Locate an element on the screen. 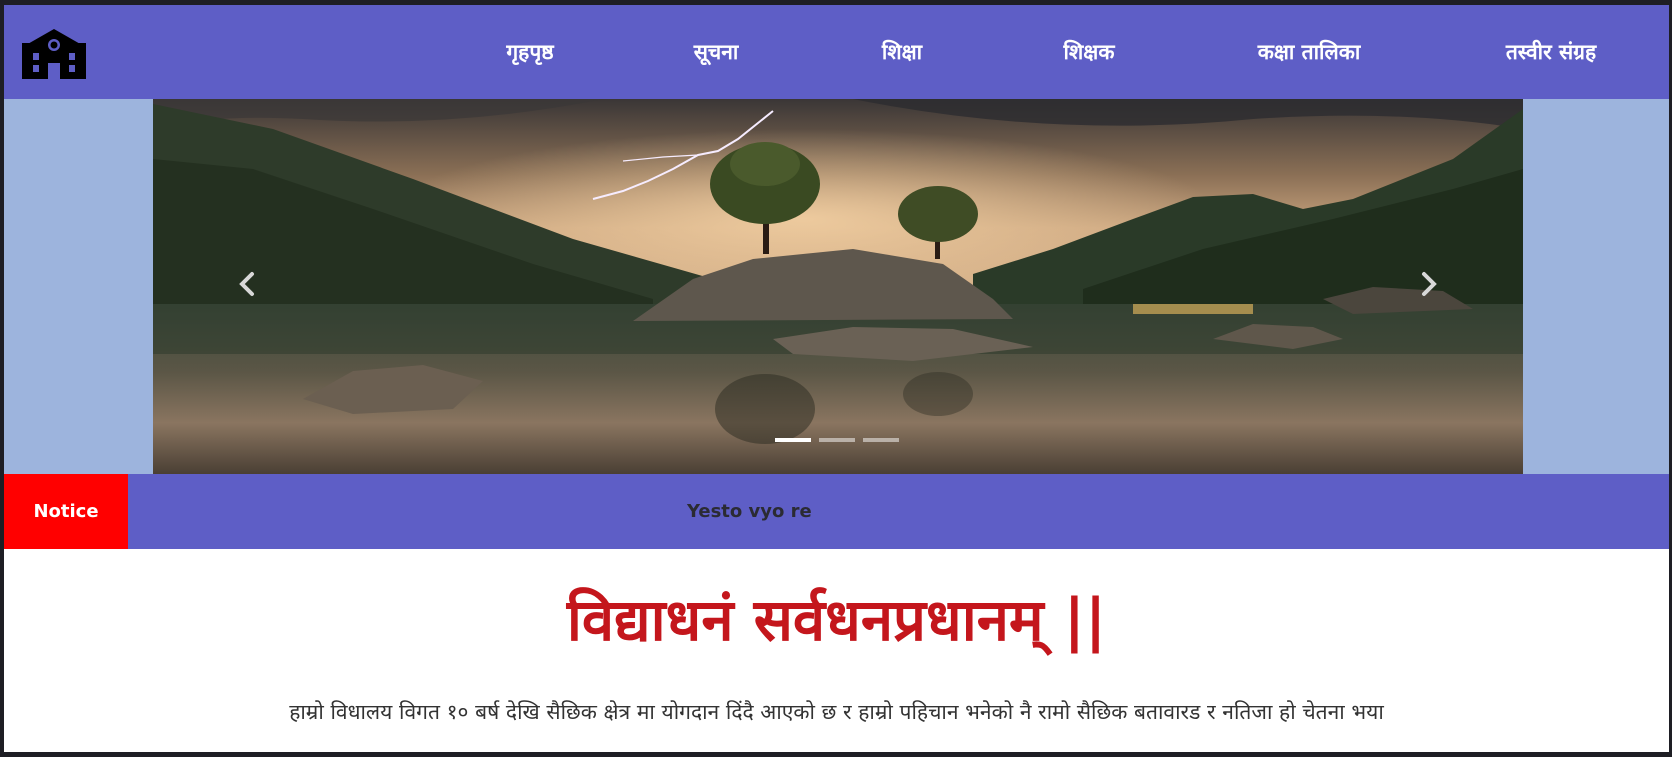 The width and height of the screenshot is (1672, 757). notice-label: Notice is located at coordinates (66, 511).